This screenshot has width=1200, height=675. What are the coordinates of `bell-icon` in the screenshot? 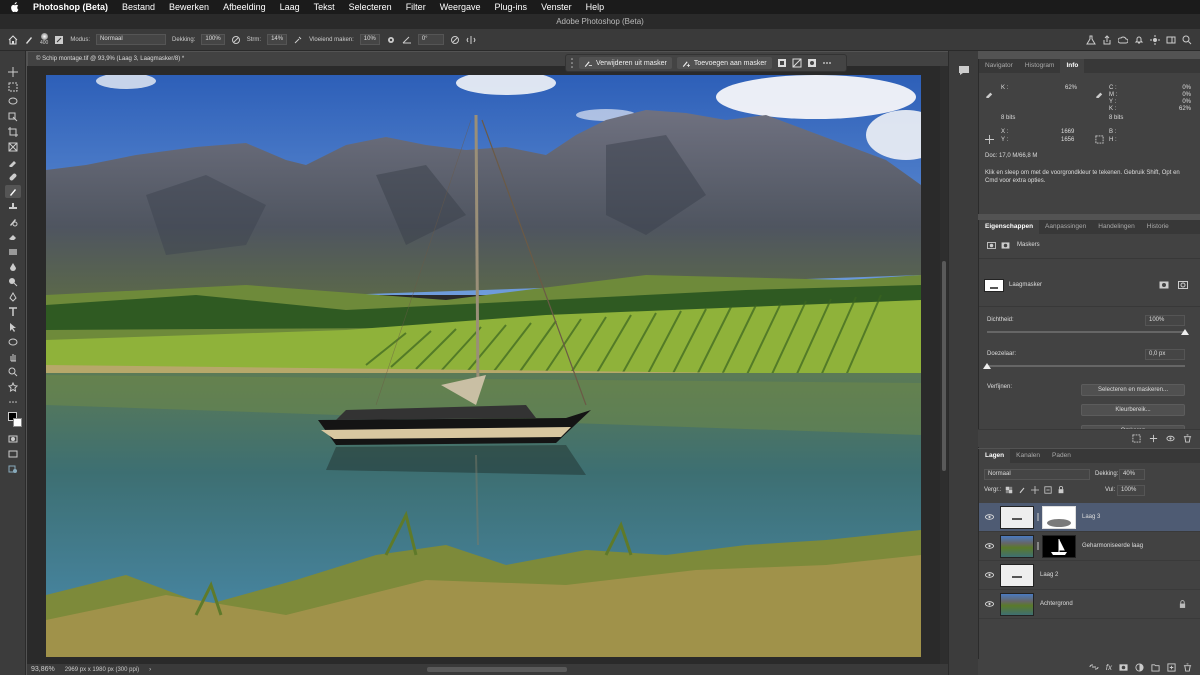 It's located at (1139, 40).